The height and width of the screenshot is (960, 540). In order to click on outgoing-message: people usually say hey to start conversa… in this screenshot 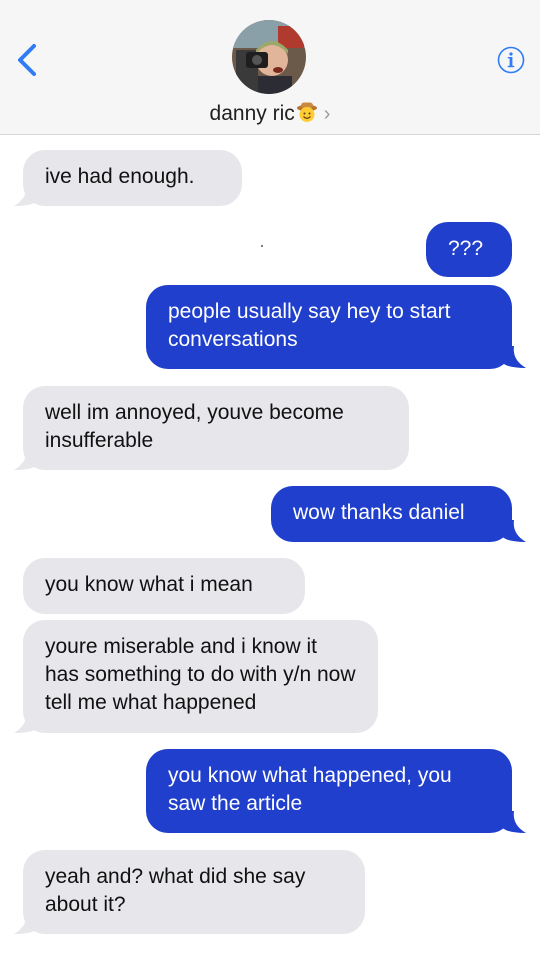, I will do `click(329, 327)`.